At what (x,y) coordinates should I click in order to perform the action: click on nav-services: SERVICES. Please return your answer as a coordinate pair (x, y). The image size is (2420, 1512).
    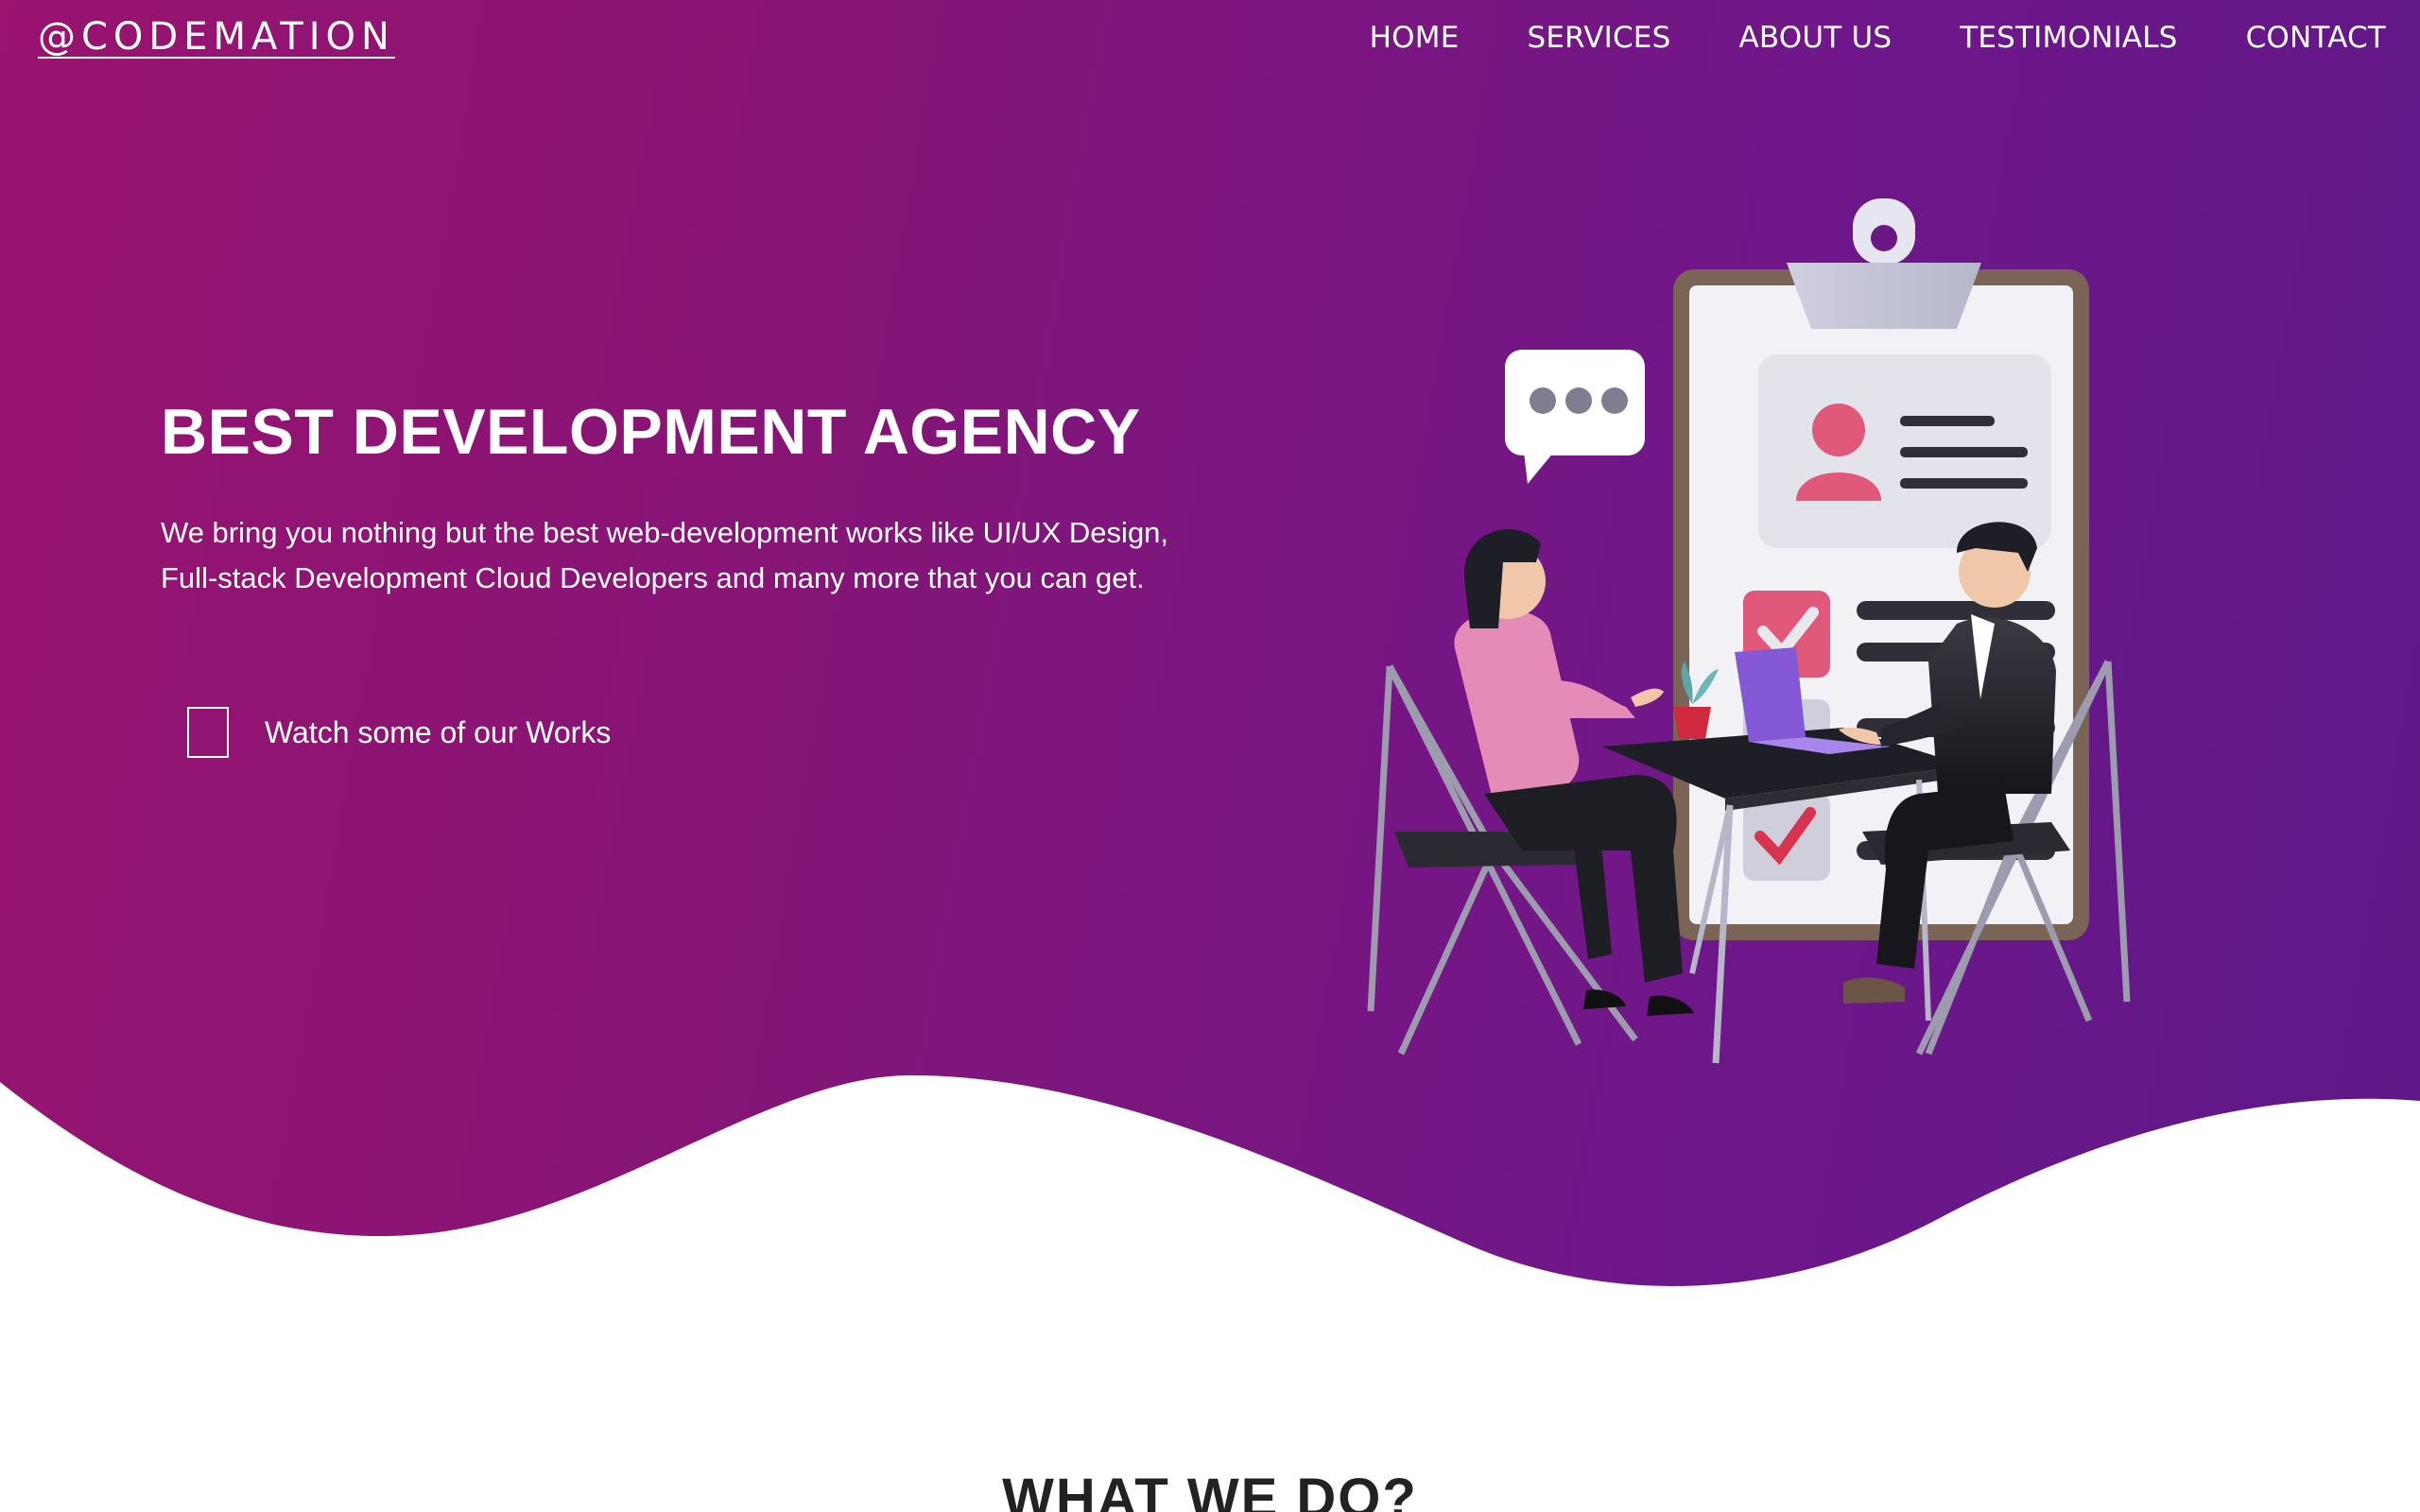
    Looking at the image, I should click on (1599, 38).